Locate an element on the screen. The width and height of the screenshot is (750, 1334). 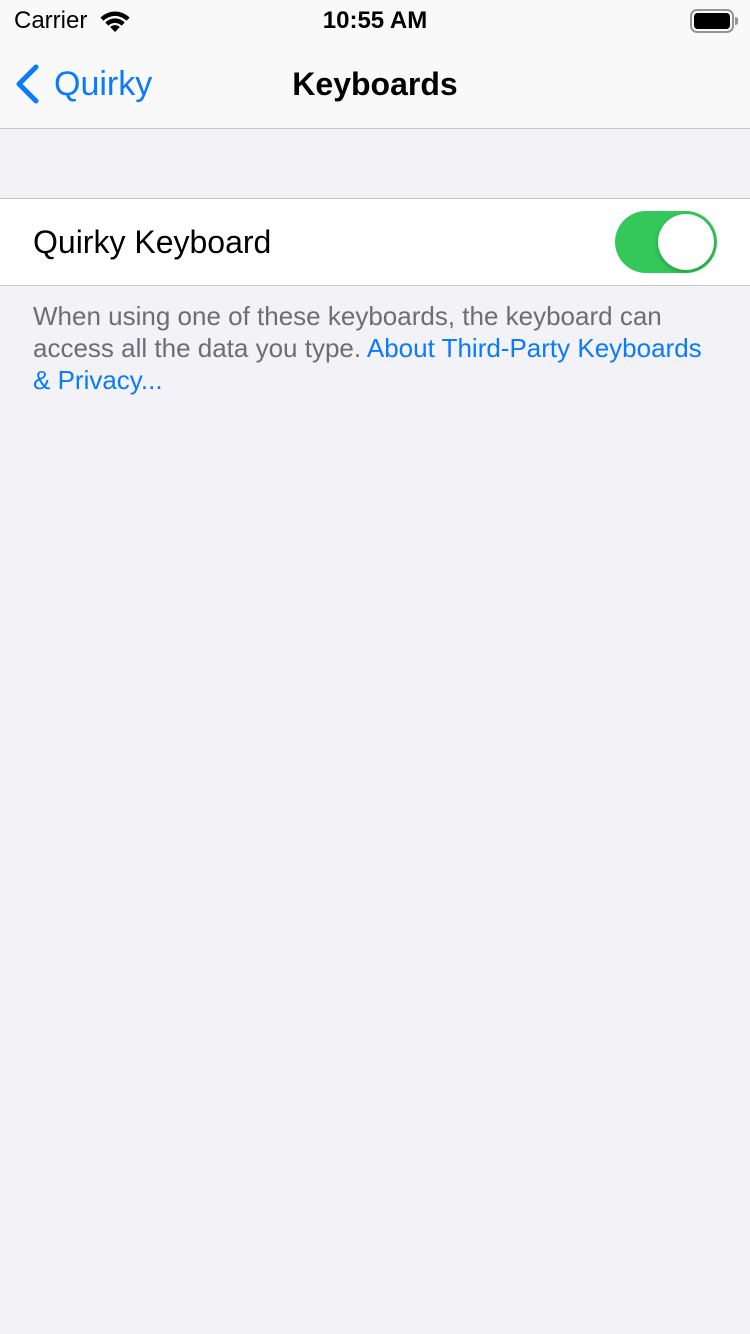
navigation-bar: Quirky Keyboards is located at coordinates (375, 84).